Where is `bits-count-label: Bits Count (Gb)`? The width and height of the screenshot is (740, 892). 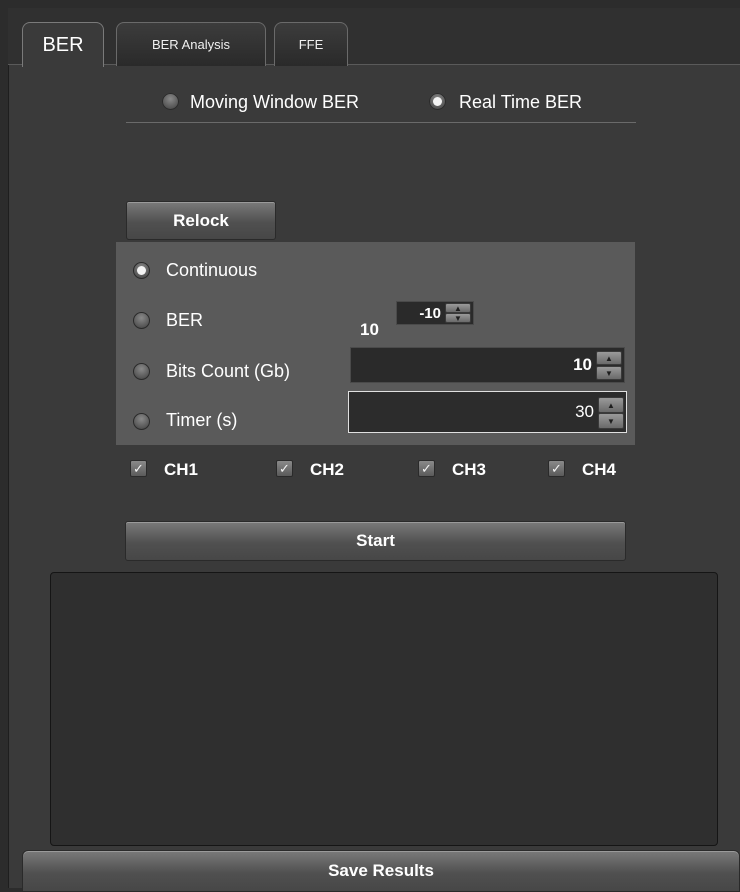
bits-count-label: Bits Count (Gb) is located at coordinates (228, 371).